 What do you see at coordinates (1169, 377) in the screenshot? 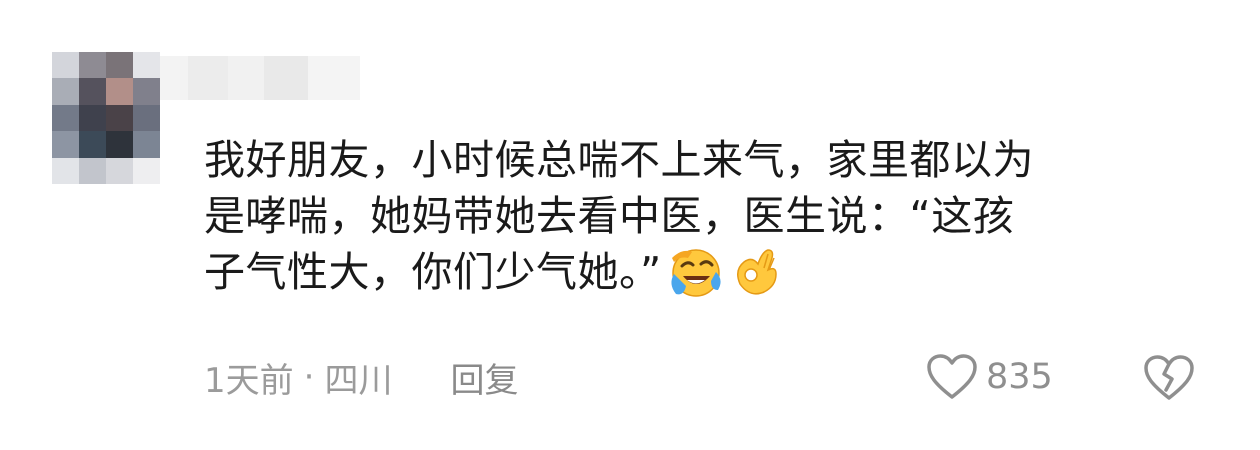
I see `broken-heart-icon` at bounding box center [1169, 377].